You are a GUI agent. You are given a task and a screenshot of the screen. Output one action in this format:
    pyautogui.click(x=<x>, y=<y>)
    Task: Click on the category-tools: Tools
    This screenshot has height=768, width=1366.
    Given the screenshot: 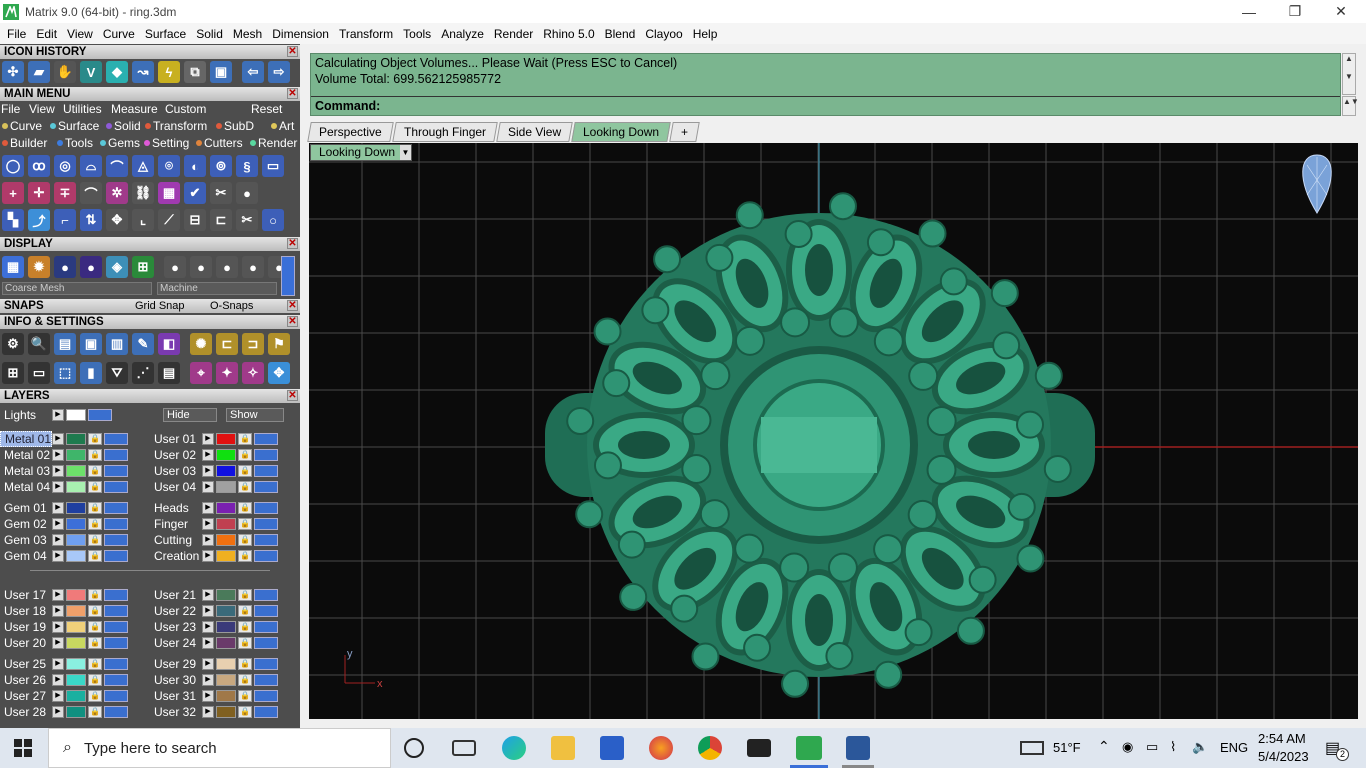 What is the action you would take?
    pyautogui.click(x=75, y=143)
    